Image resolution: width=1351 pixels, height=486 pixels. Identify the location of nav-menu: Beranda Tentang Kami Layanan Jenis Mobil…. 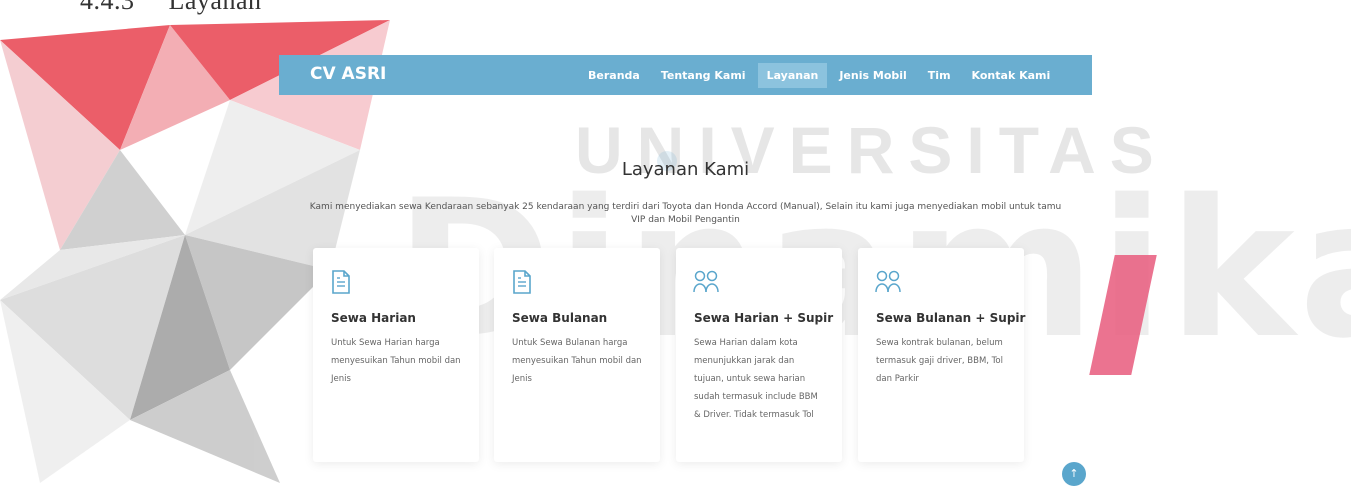
(820, 75).